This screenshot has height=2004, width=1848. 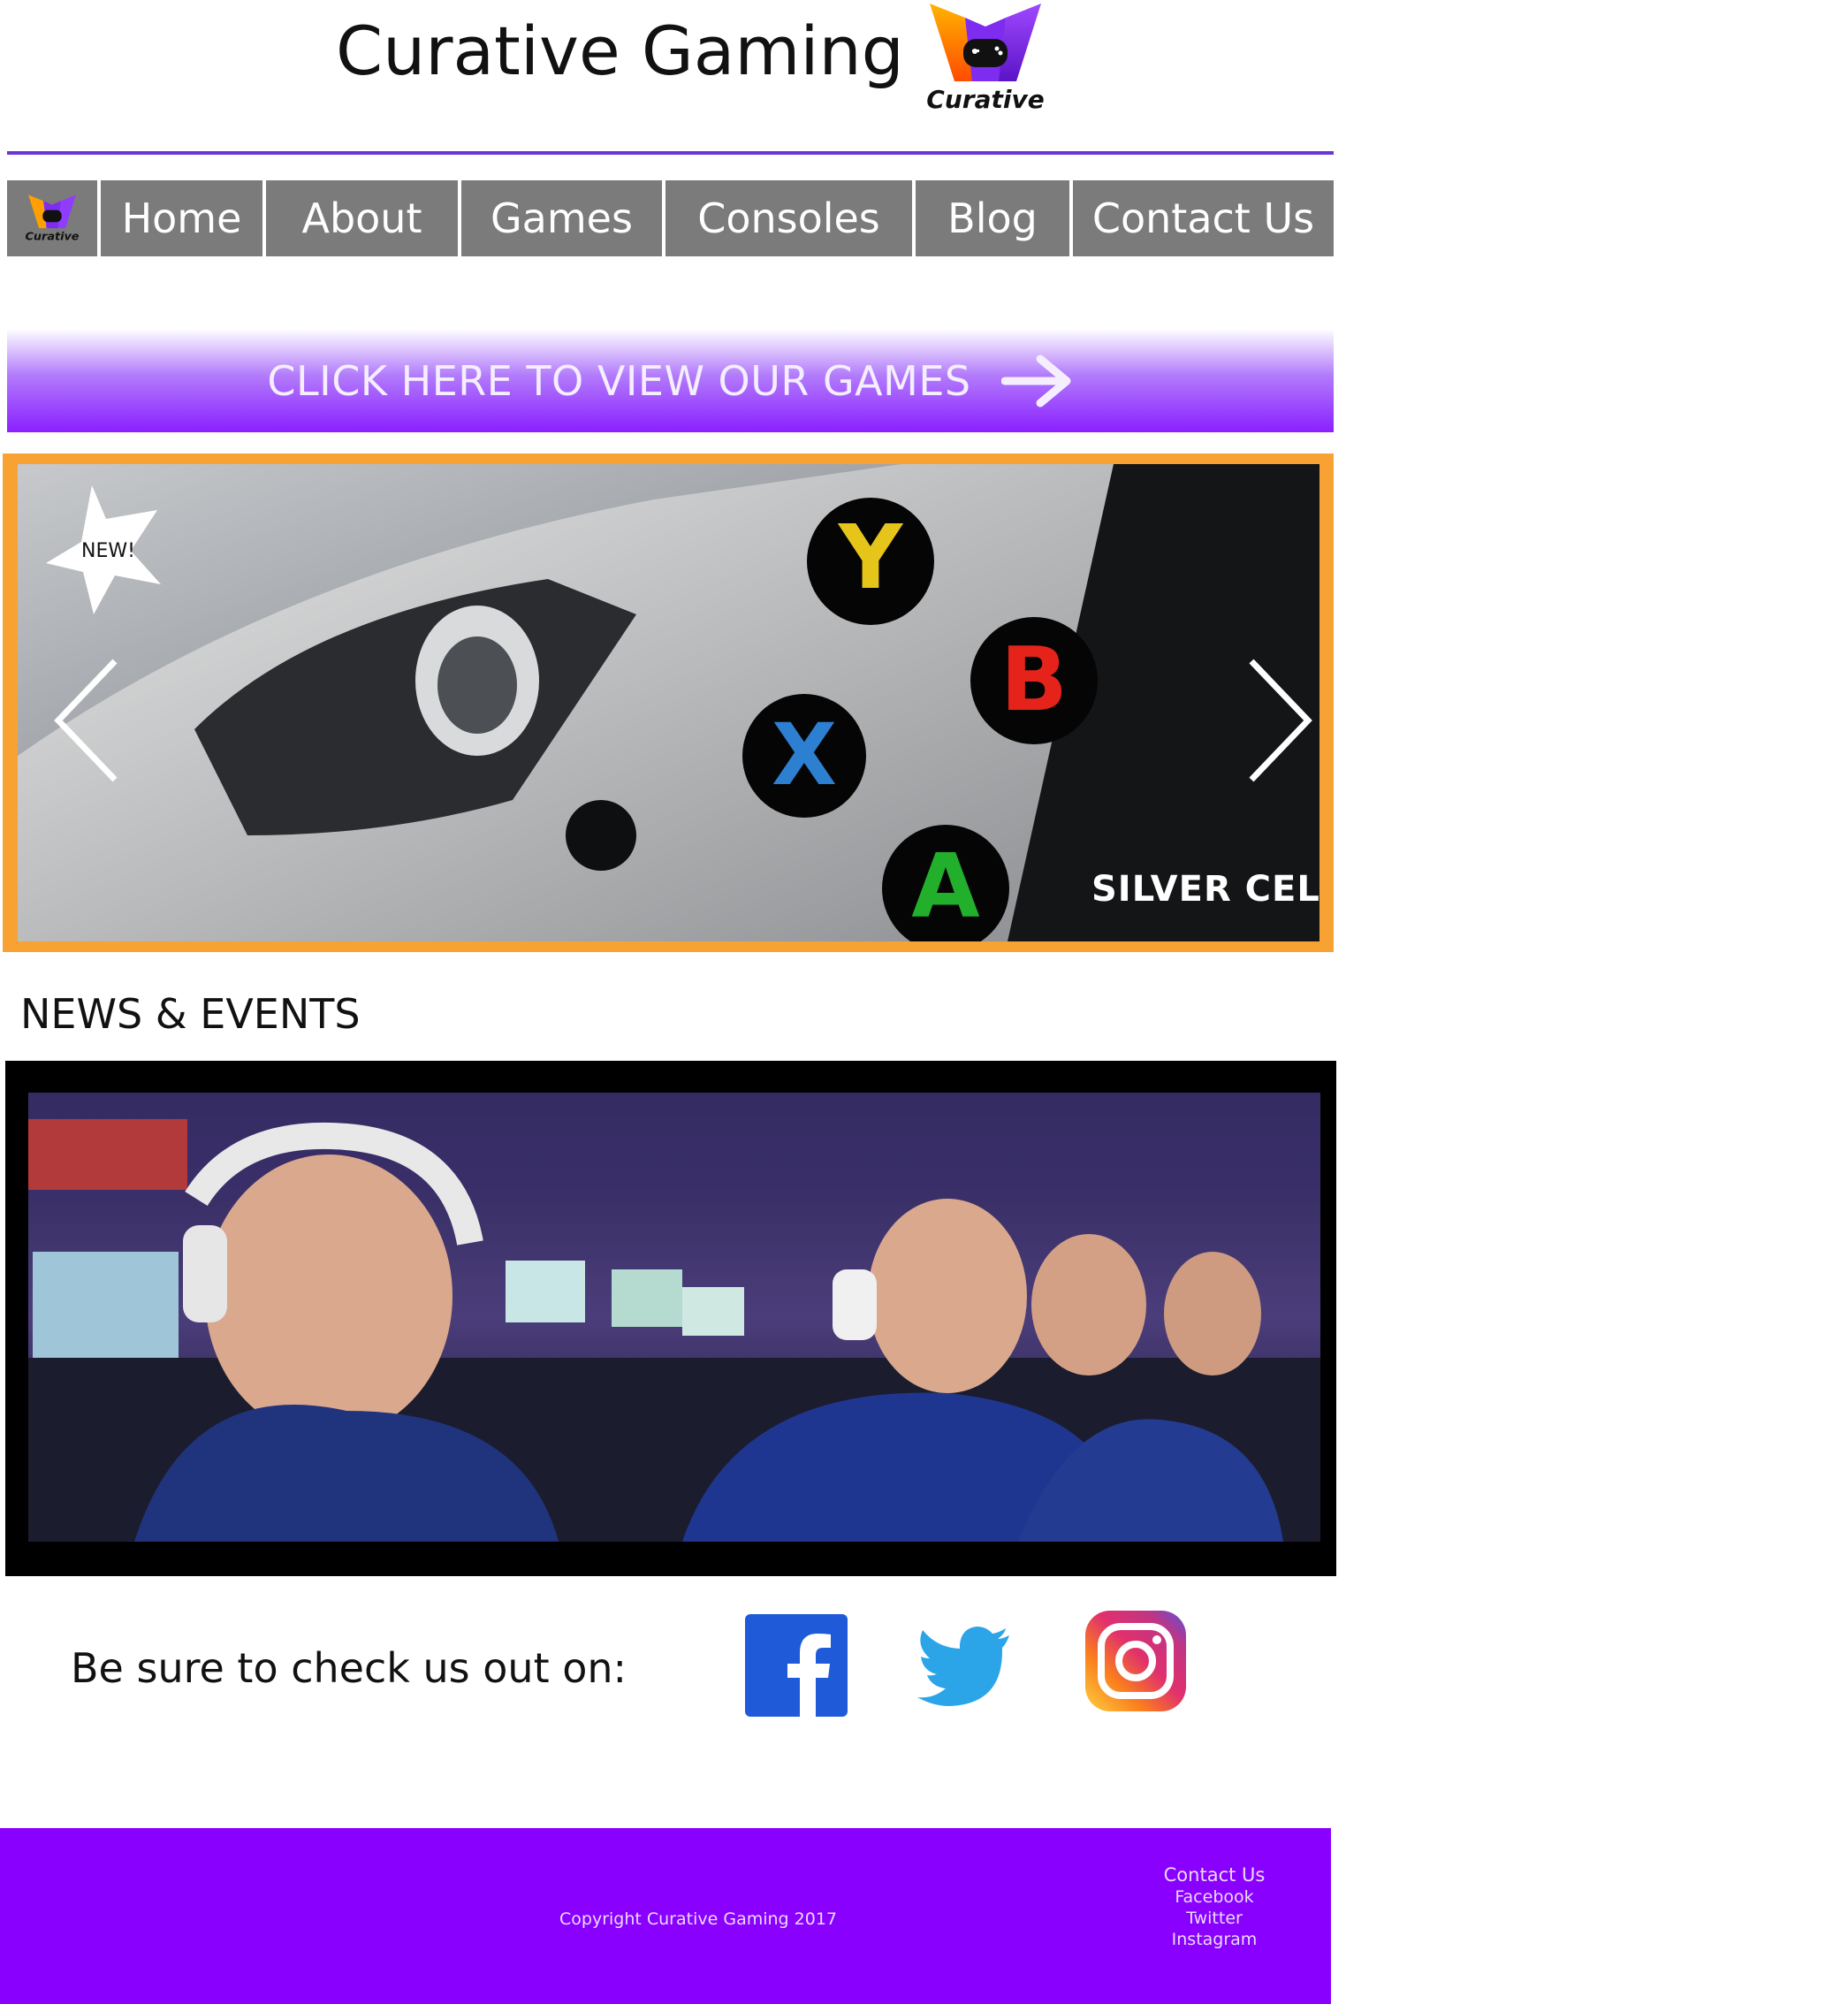 I want to click on new-badge-label: NEW!, so click(x=108, y=551).